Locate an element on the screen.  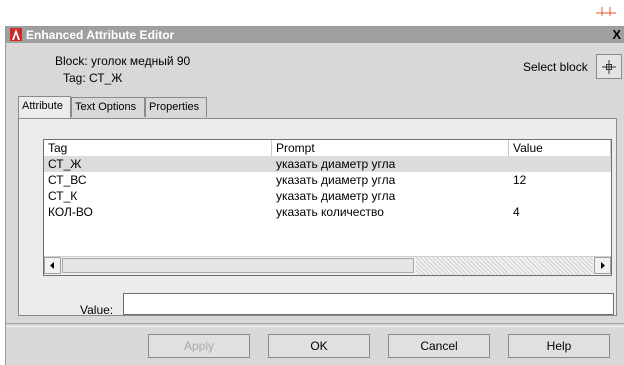
tag-name-label: Tag: СТ_Ж is located at coordinates (93, 78).